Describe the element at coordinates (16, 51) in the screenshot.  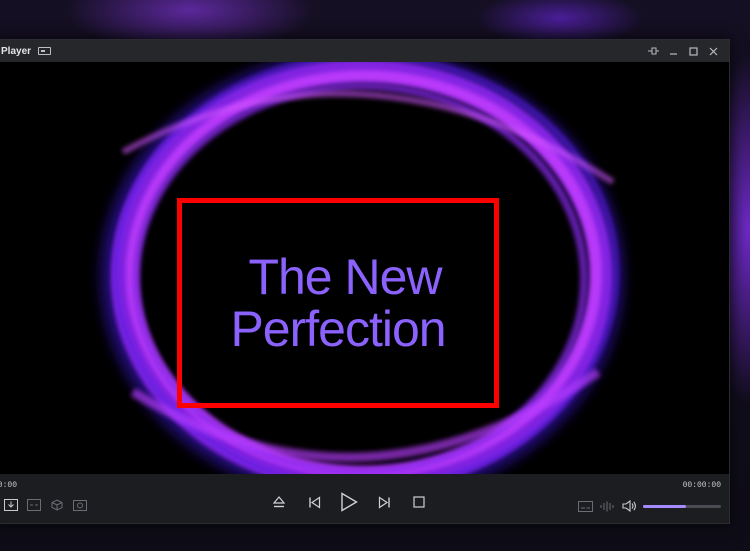
I see `app-title: Player` at that location.